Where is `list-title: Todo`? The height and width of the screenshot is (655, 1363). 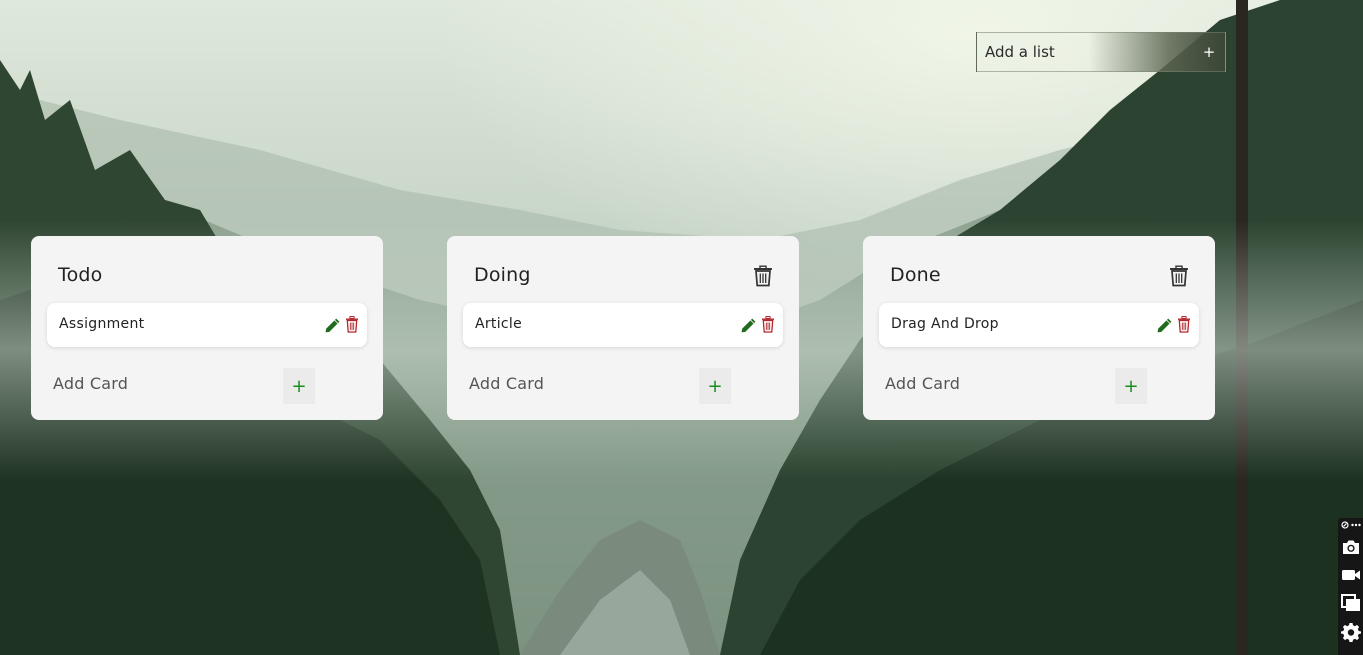
list-title: Todo is located at coordinates (80, 275).